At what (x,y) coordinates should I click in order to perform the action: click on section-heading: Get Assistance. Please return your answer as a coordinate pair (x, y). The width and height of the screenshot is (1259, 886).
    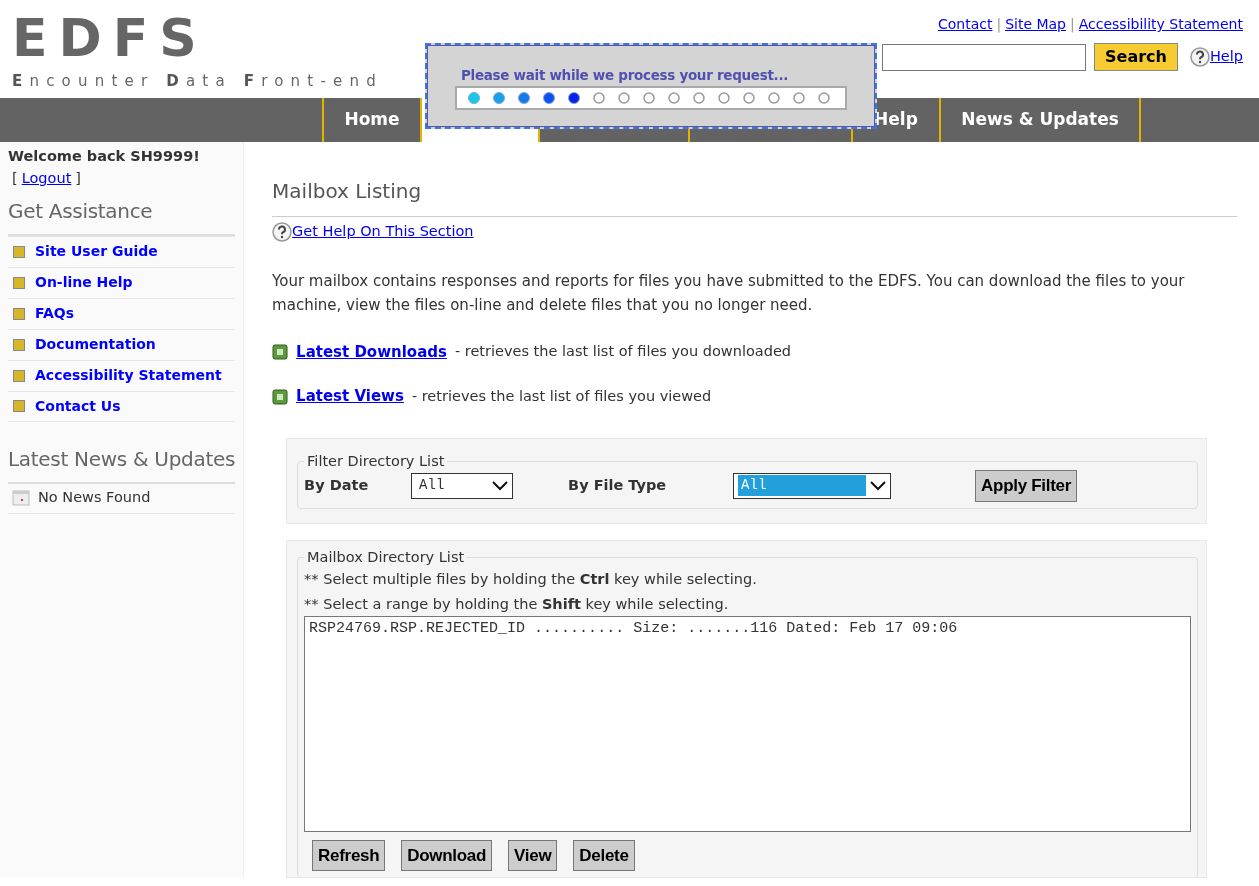
    Looking at the image, I should click on (81, 211).